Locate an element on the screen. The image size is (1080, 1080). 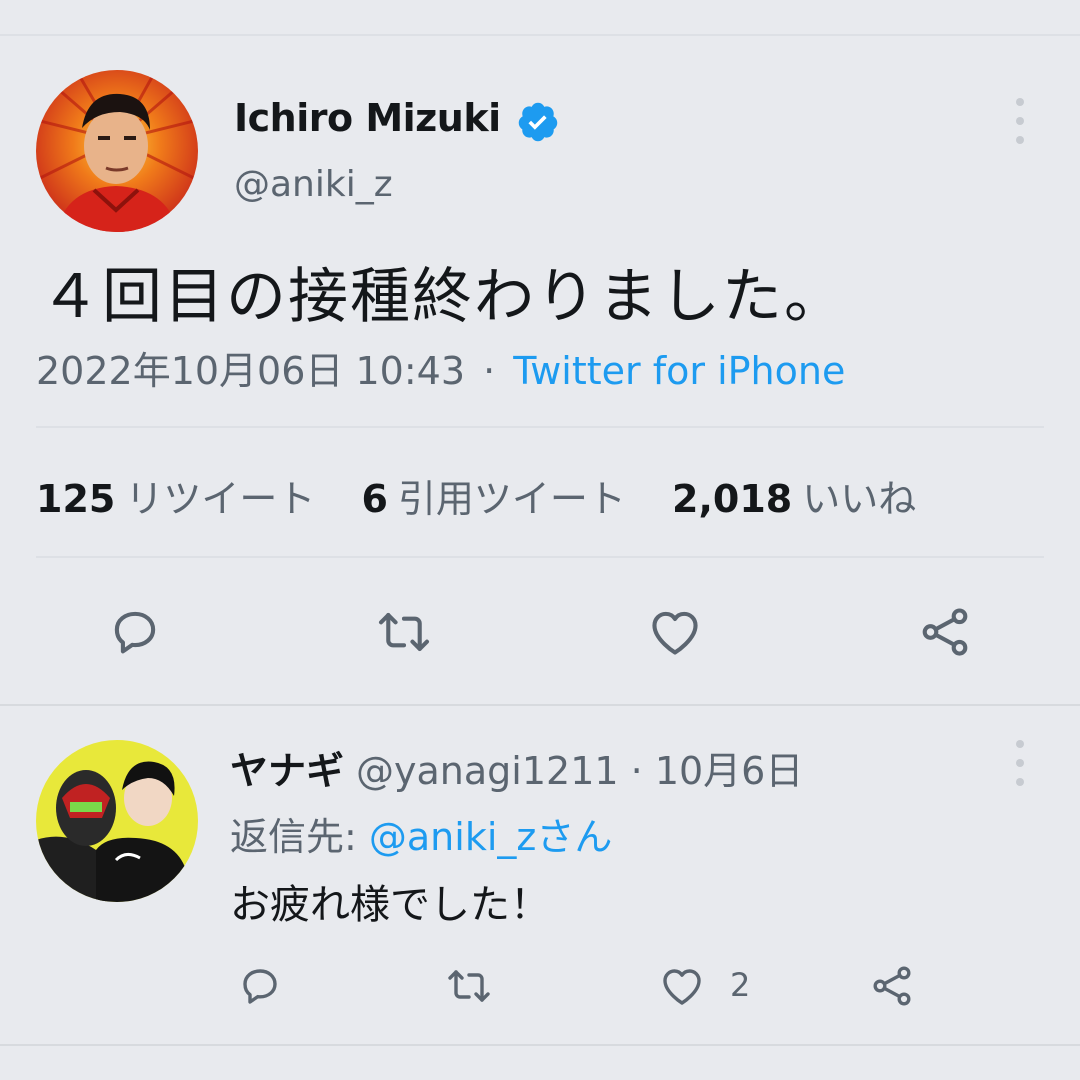
replying-to: 返信先: @aniki_zさん is located at coordinates (421, 833).